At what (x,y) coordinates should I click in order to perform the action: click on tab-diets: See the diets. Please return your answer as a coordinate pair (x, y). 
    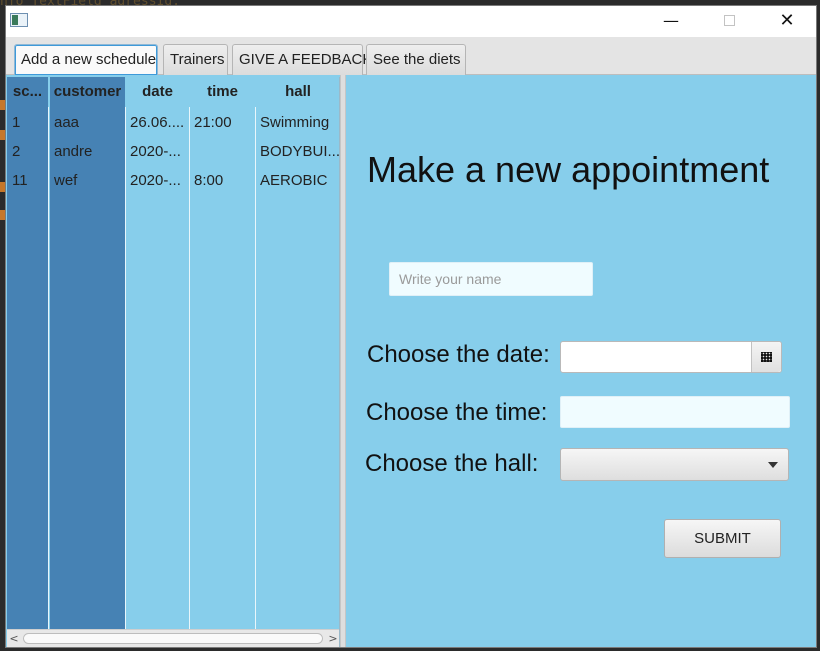
    Looking at the image, I should click on (416, 59).